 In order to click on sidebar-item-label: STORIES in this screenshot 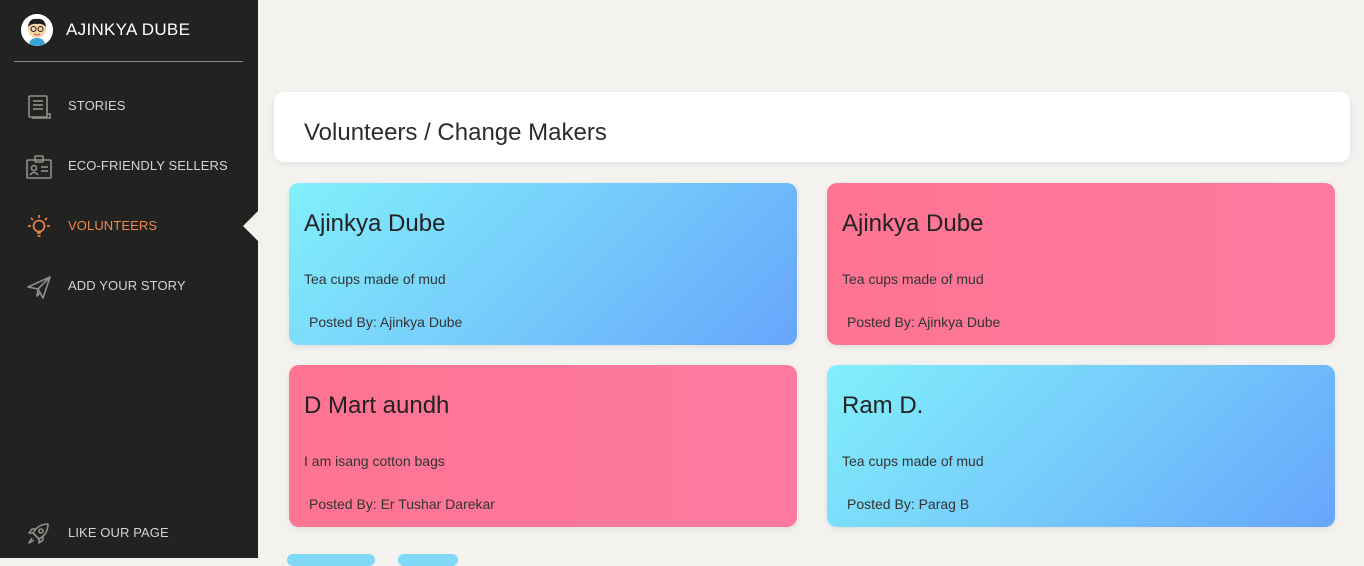, I will do `click(97, 105)`.